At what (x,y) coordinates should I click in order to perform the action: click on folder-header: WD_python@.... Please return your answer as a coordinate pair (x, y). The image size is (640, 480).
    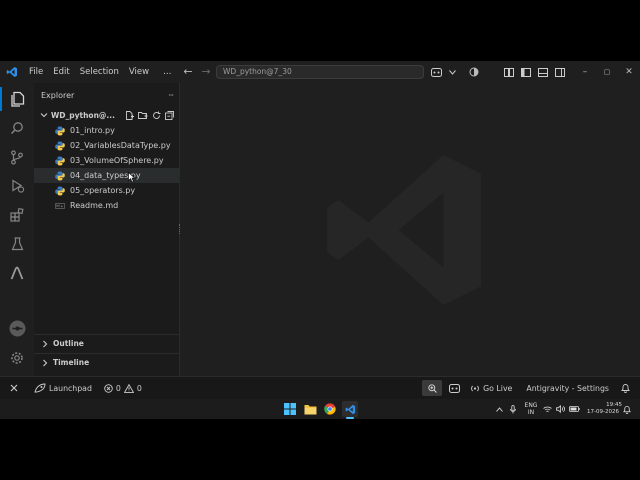
    Looking at the image, I should click on (106, 115).